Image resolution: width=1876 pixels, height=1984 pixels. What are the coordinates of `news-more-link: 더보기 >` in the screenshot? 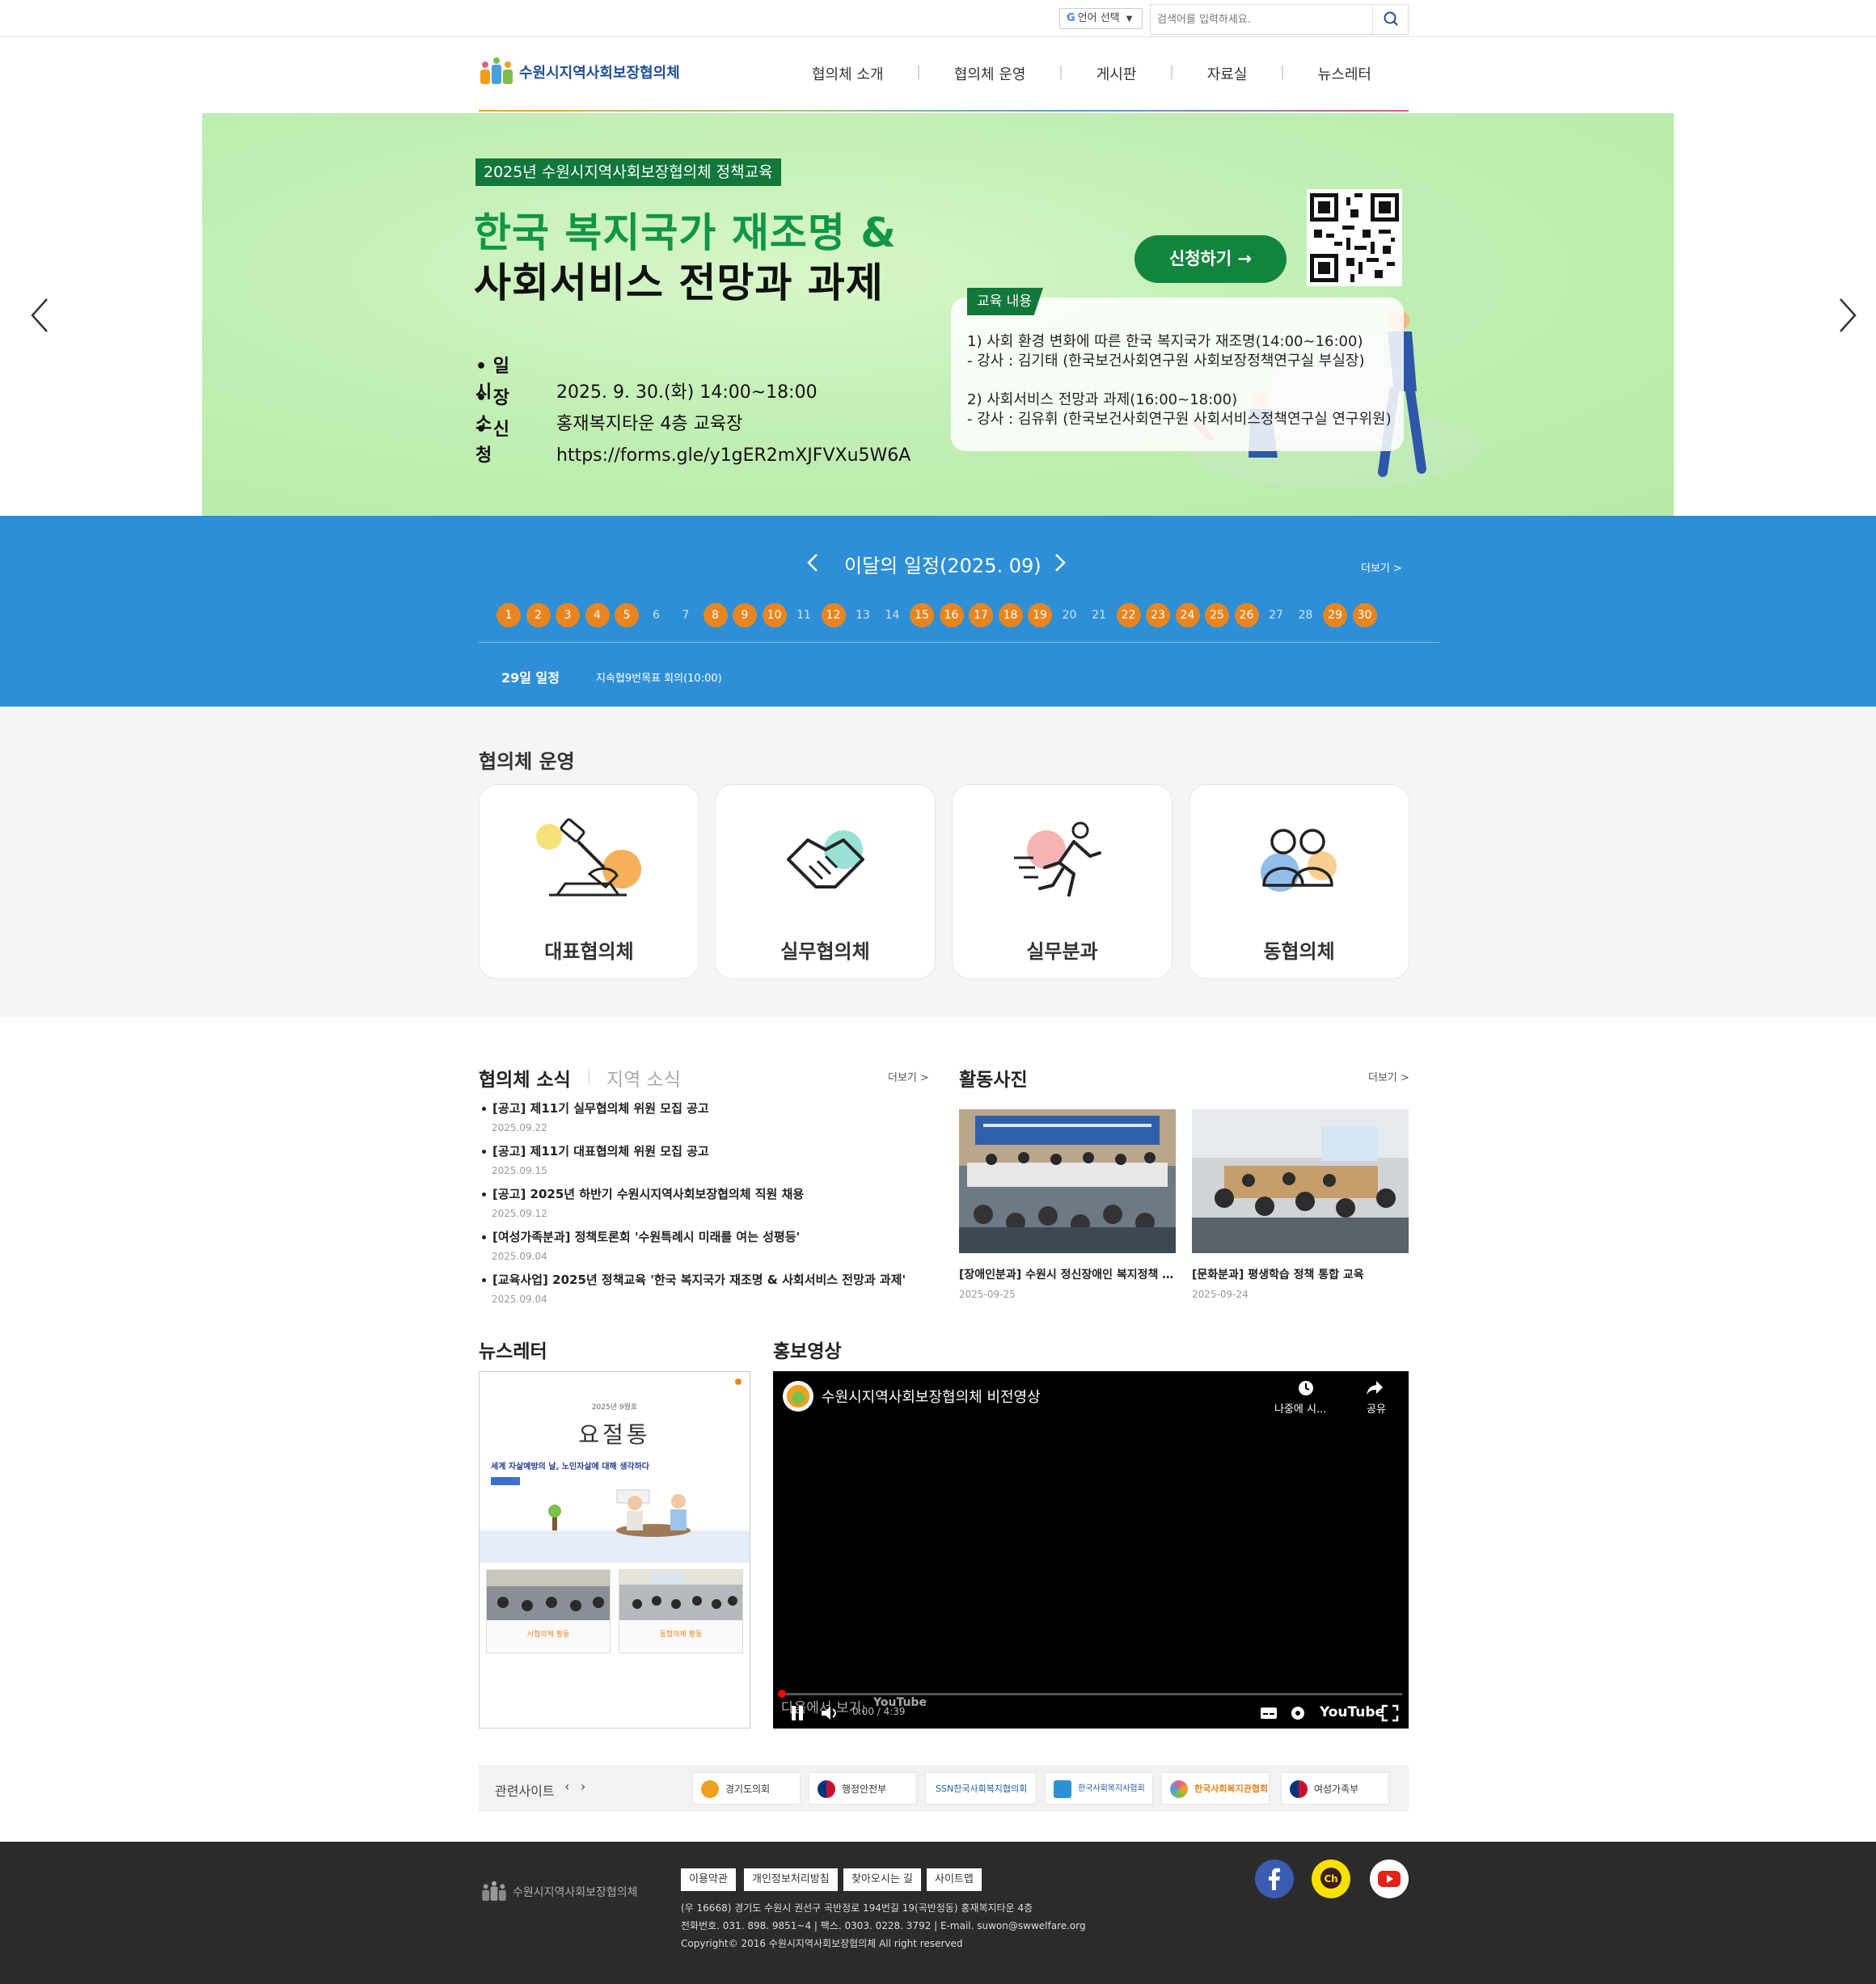 It's located at (909, 1076).